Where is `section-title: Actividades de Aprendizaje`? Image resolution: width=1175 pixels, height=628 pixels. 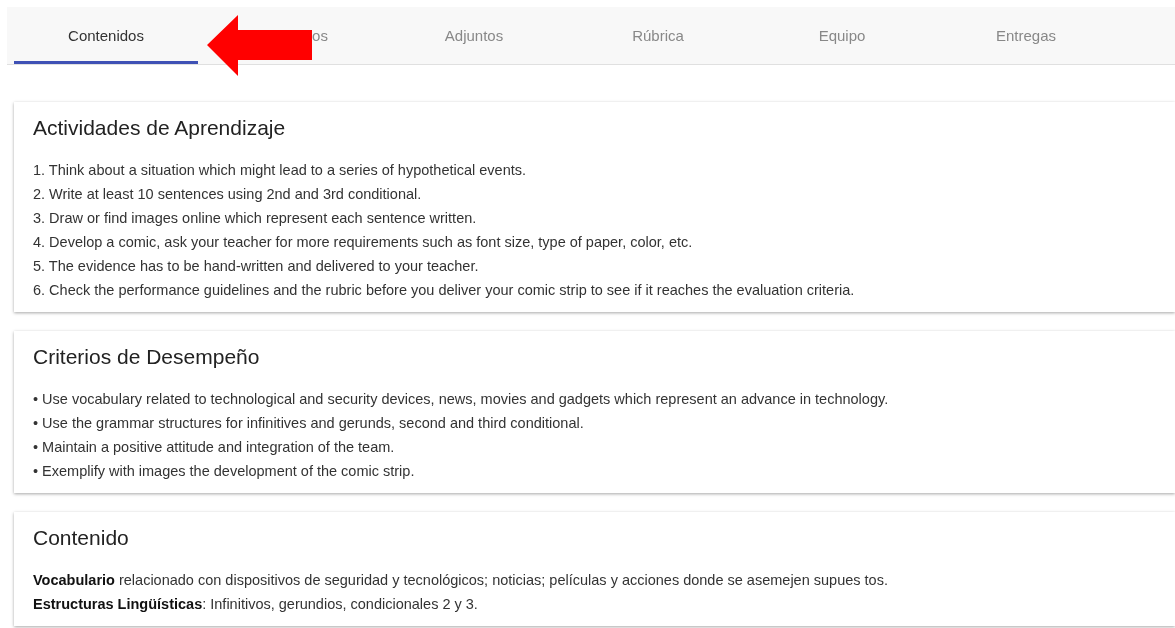 section-title: Actividades de Aprendizaje is located at coordinates (160, 128).